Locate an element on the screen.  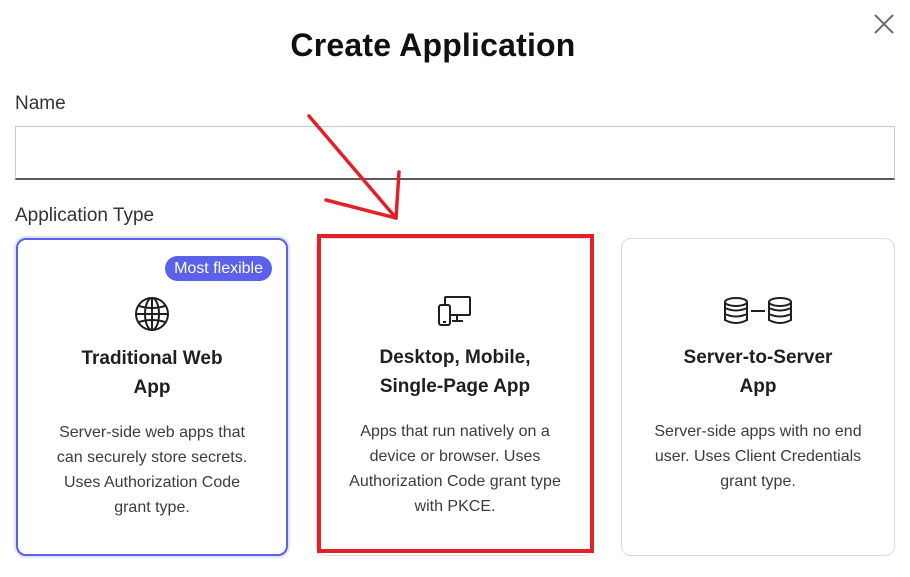
card-title: Traditional Web App is located at coordinates (152, 373).